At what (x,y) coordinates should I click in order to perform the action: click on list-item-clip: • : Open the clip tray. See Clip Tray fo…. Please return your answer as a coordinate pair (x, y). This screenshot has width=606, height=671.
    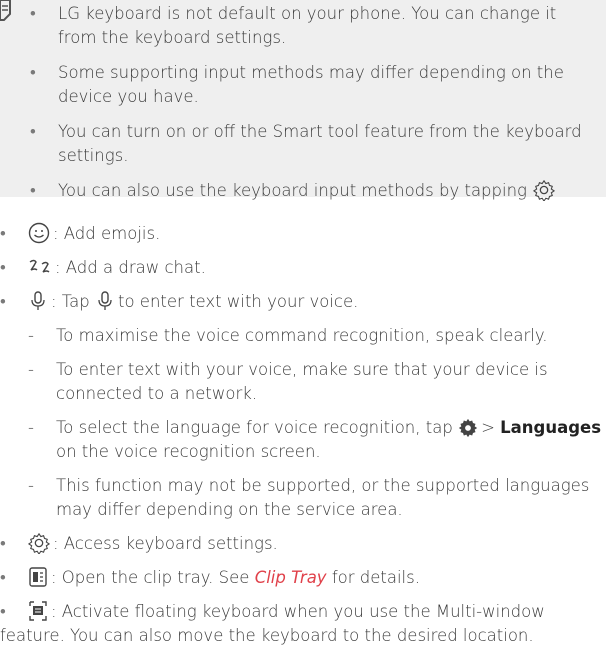
    Looking at the image, I should click on (210, 577).